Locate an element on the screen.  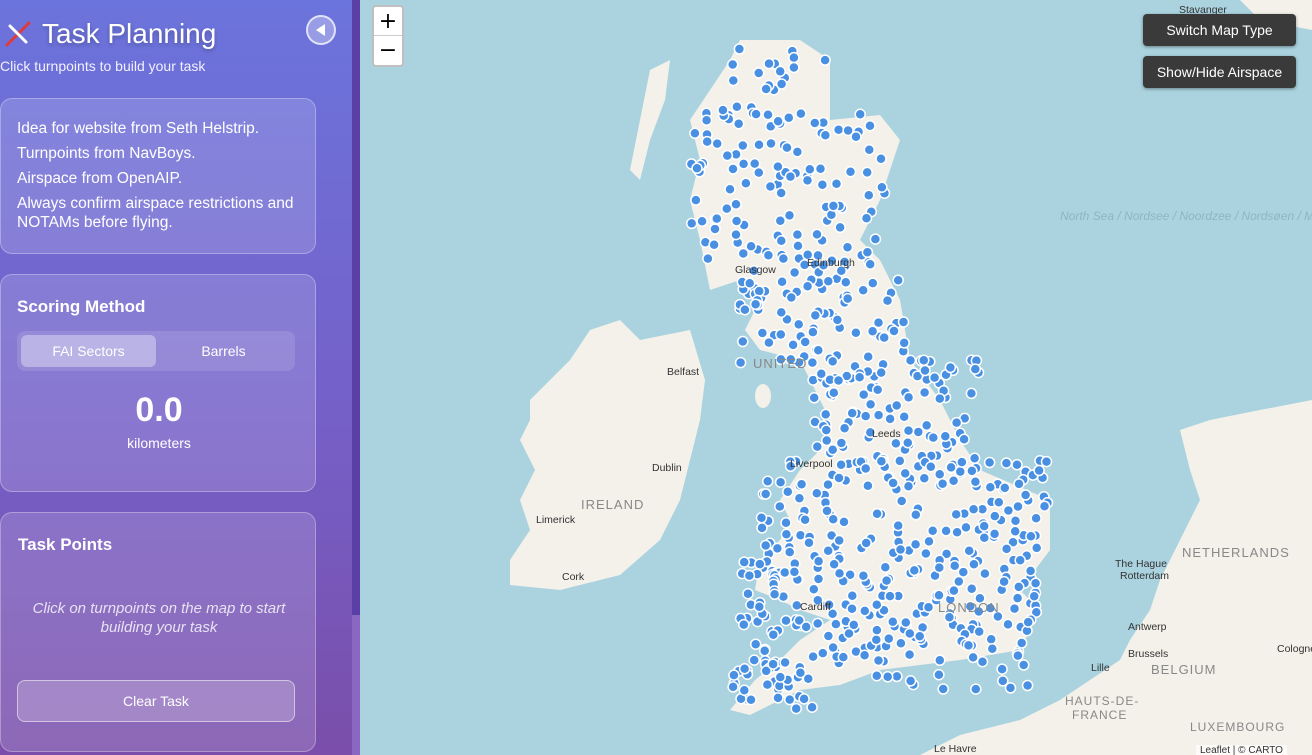
sidebar-scrollbar-thumb is located at coordinates (356, 307).